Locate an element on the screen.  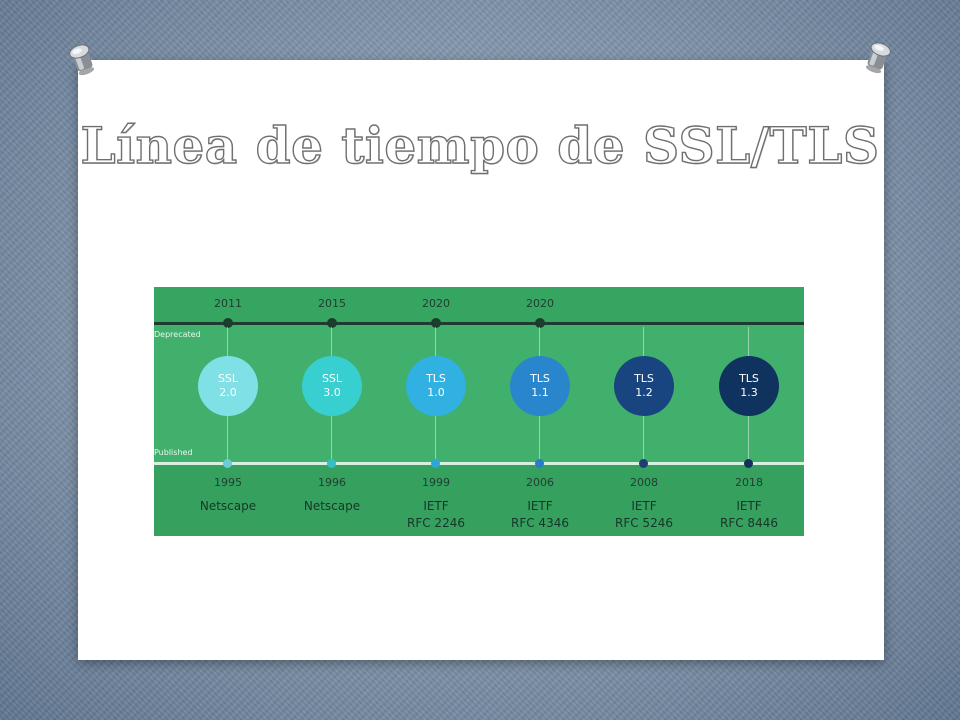
rfc-number: RFC 4346 is located at coordinates (540, 523).